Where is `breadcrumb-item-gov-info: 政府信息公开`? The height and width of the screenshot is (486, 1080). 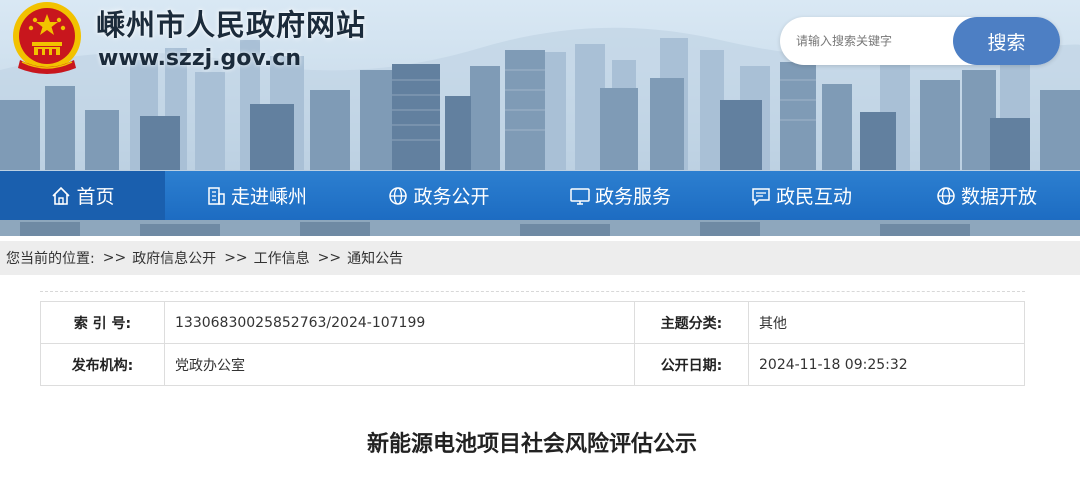 breadcrumb-item-gov-info: 政府信息公开 is located at coordinates (174, 258).